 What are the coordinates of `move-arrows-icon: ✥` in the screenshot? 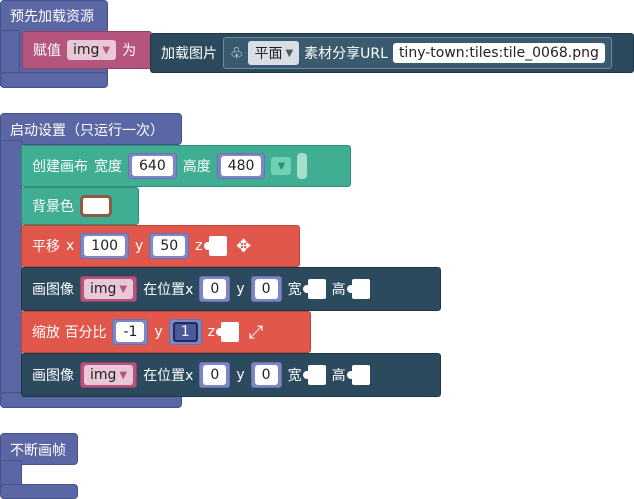 It's located at (244, 246).